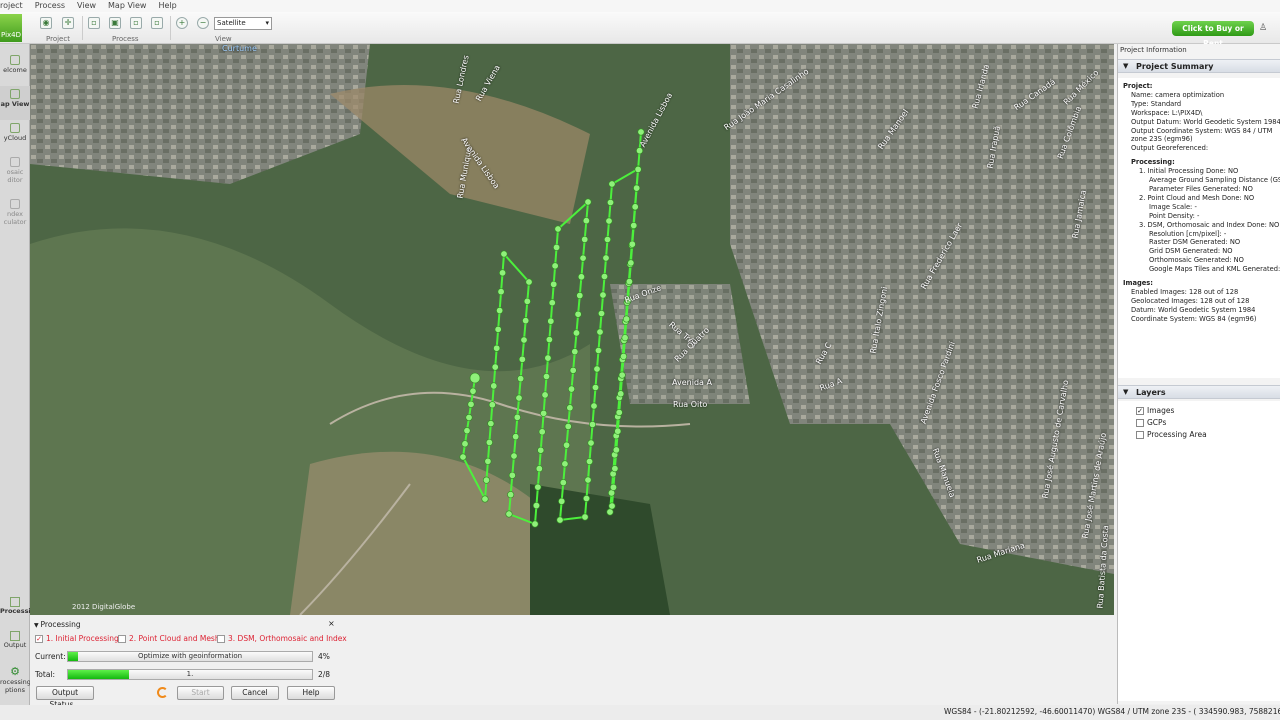 The height and width of the screenshot is (720, 1280). Describe the element at coordinates (86, 6) in the screenshot. I see `menu-view: View` at that location.